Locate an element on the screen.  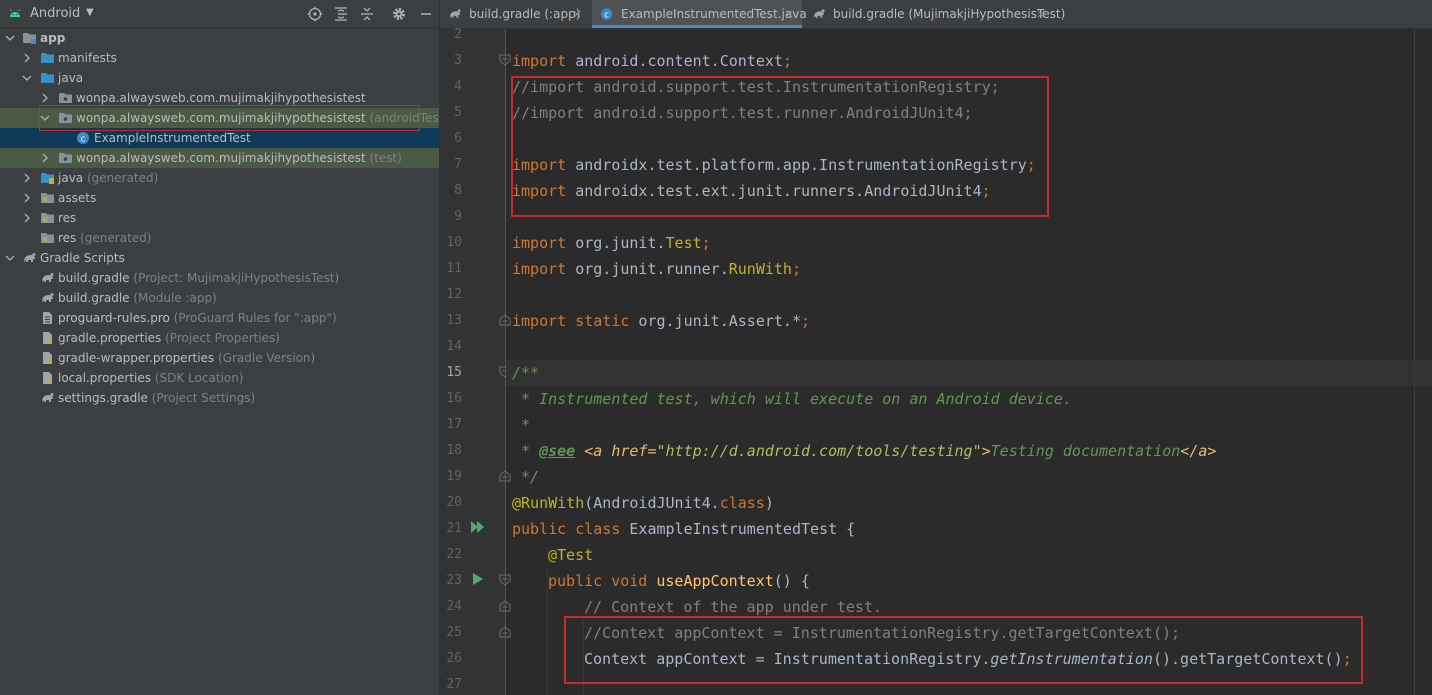
tab-example-instrumented-test: c ExampleInstrumentedTest.java × is located at coordinates (699, 14).